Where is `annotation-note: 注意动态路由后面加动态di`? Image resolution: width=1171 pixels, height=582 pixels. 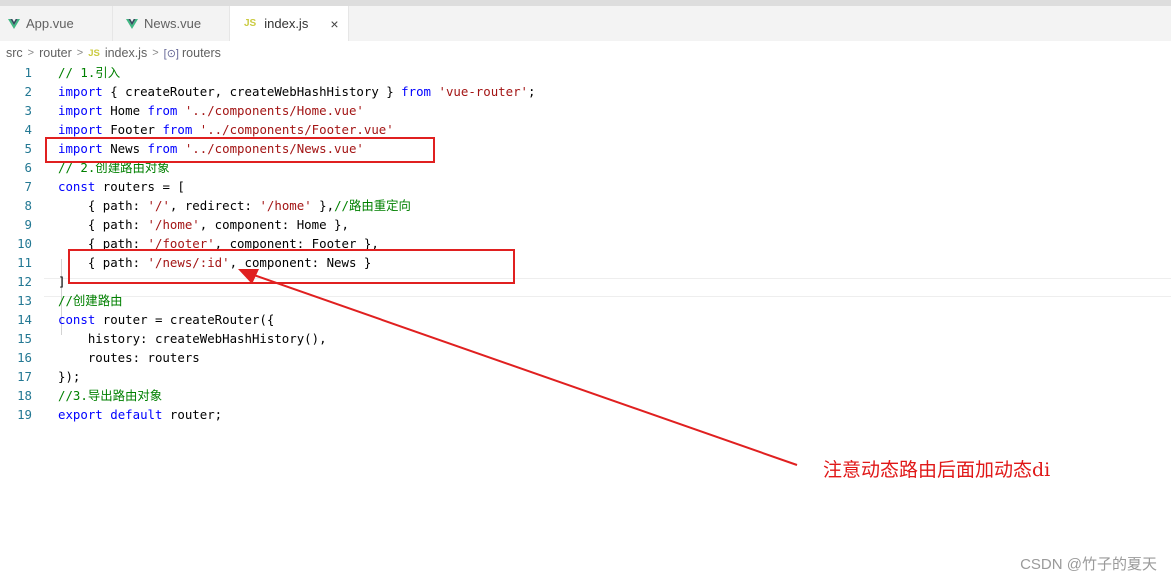 annotation-note: 注意动态路由后面加动态di is located at coordinates (937, 470).